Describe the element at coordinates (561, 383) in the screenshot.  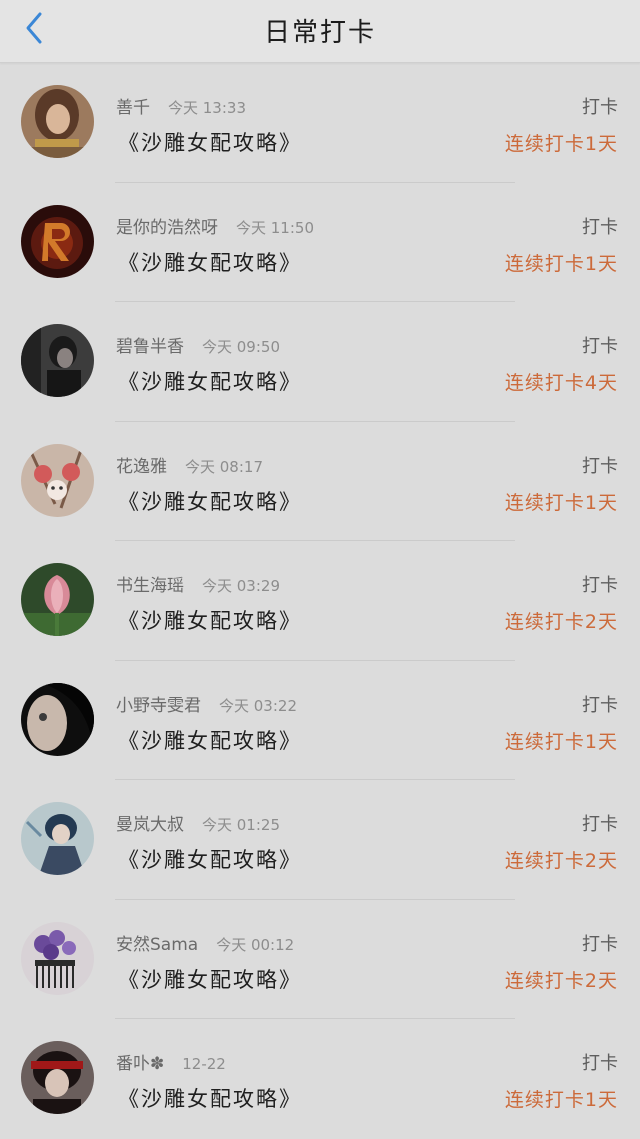
I see `streak-count: 连续打卡4天` at that location.